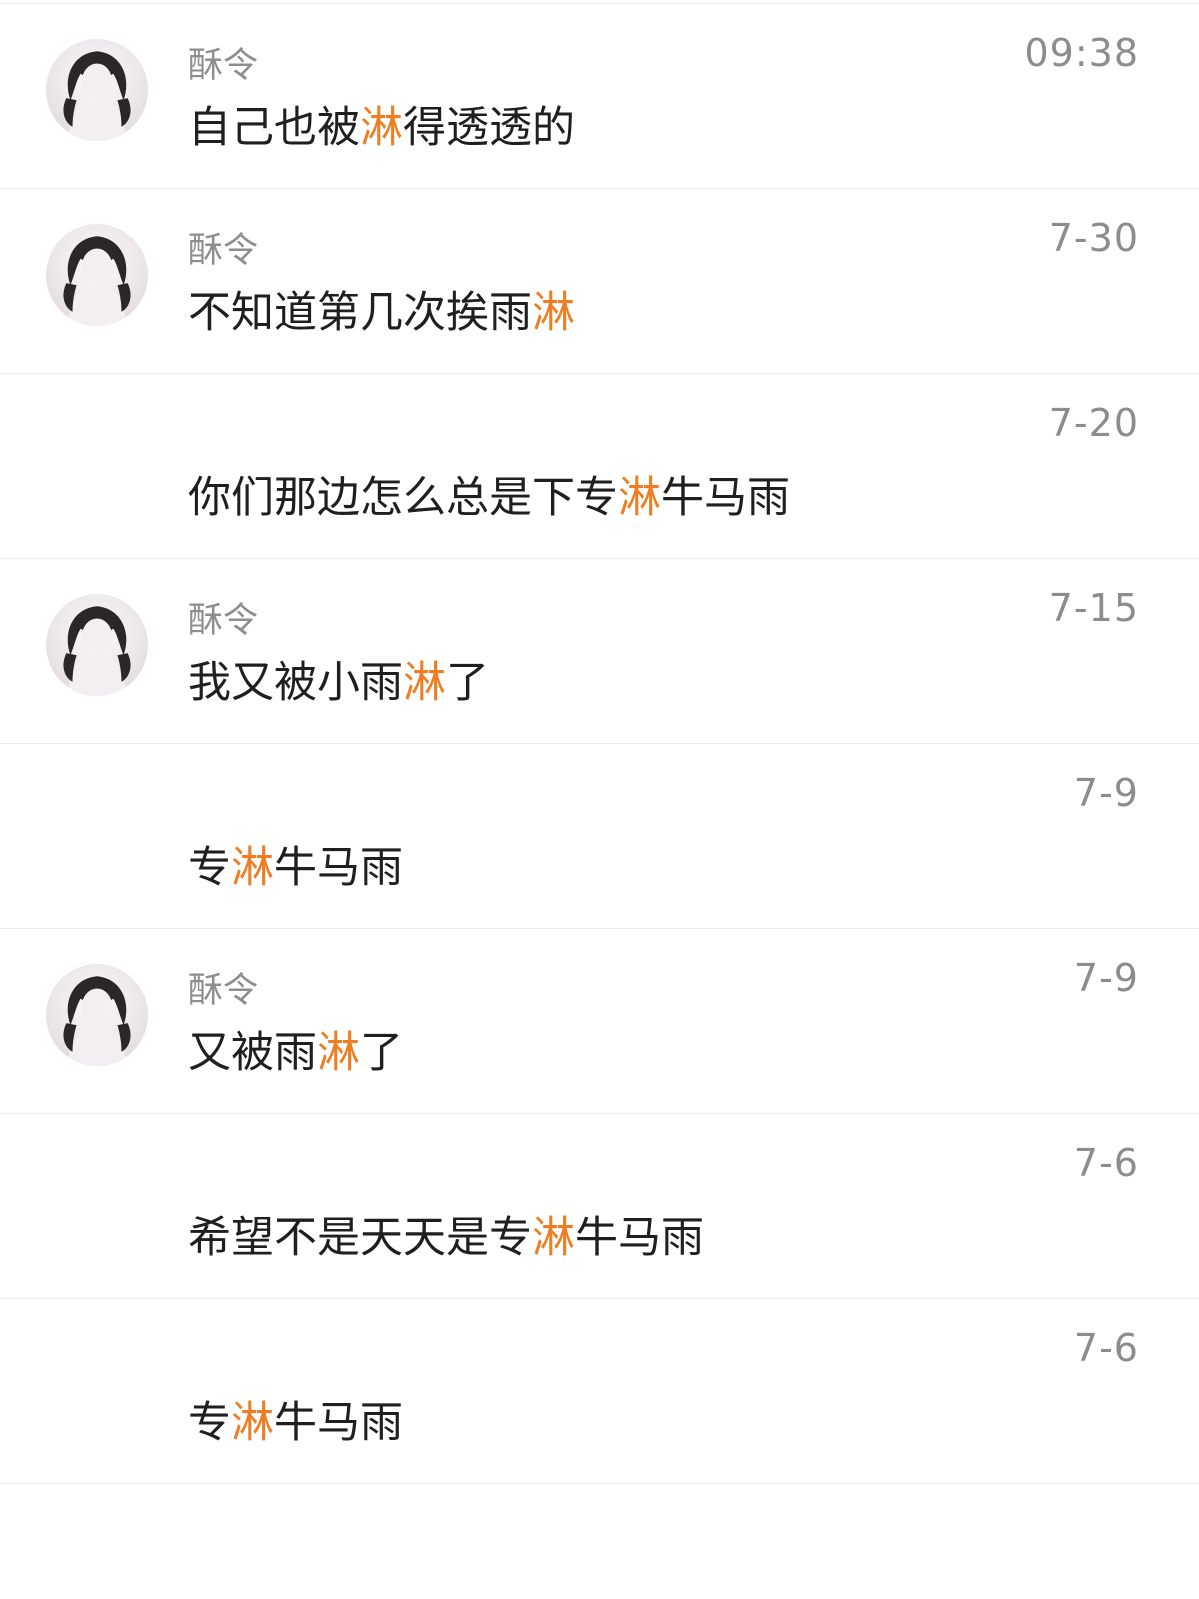 Image resolution: width=1199 pixels, height=1599 pixels. Describe the element at coordinates (360, 313) in the screenshot. I see `message-text-part: 不知道第几次挨雨` at that location.